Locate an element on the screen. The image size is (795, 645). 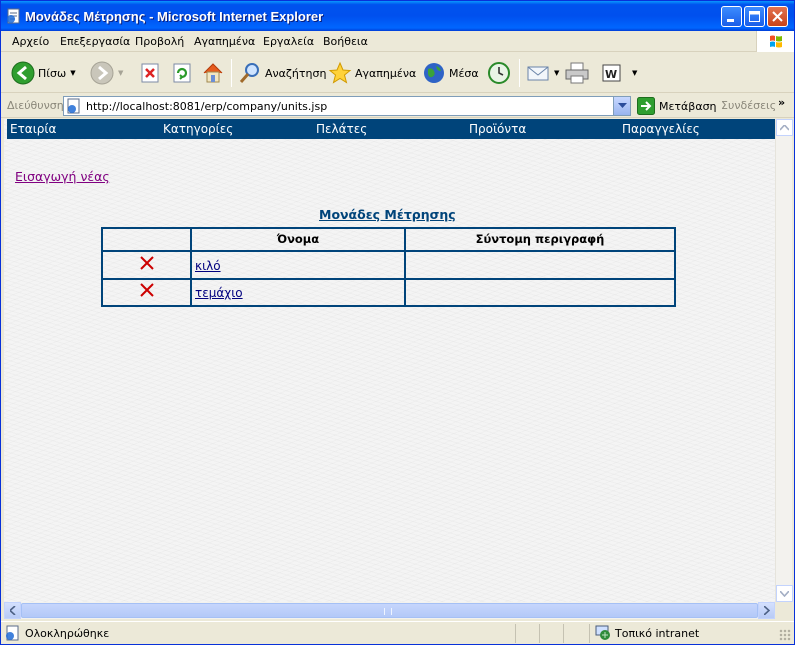
back-dropdown-icon: ▼ is located at coordinates (72, 73).